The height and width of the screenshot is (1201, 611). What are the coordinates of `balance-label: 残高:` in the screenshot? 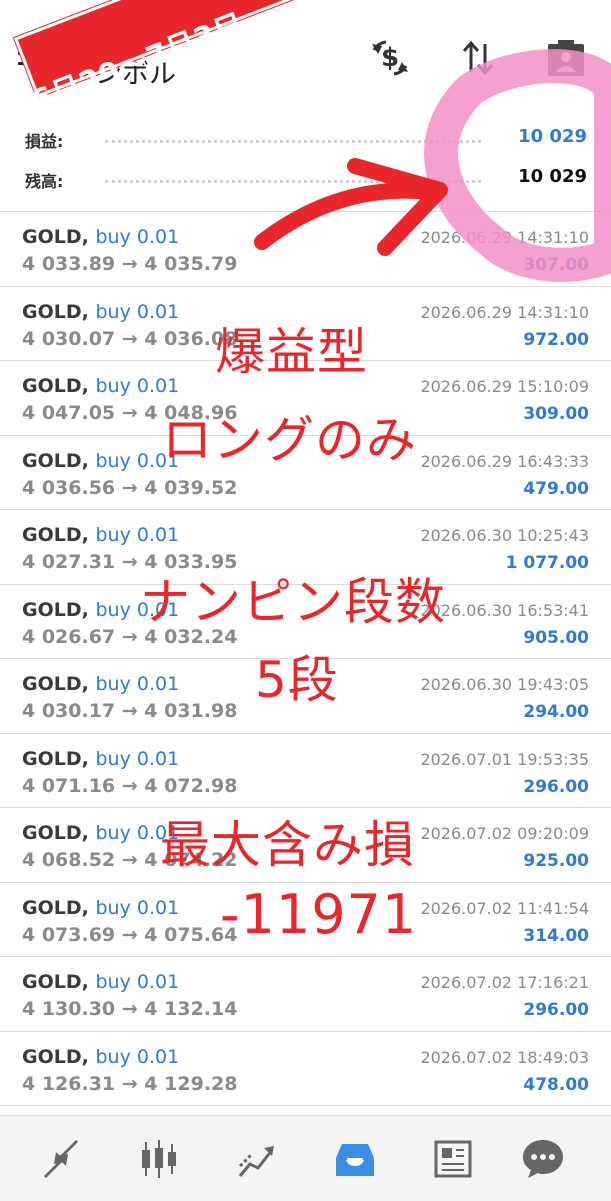 It's located at (44, 181).